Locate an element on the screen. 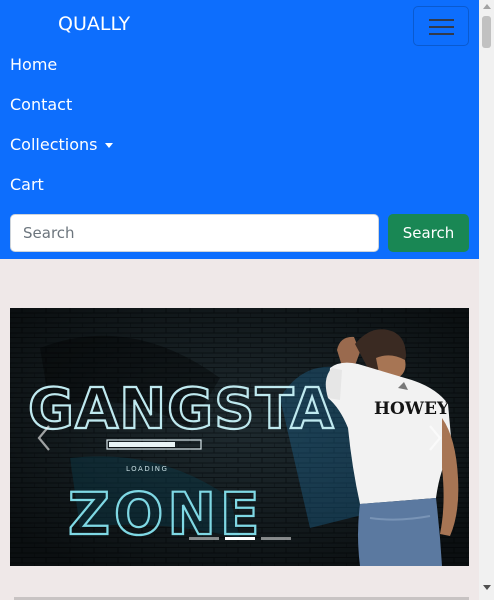  chevron-left-icon is located at coordinates (43, 438).